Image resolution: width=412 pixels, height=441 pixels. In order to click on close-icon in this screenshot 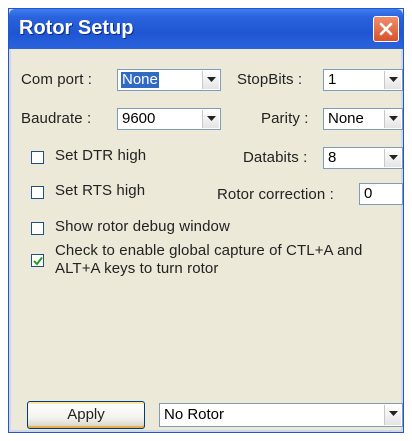, I will do `click(386, 29)`.